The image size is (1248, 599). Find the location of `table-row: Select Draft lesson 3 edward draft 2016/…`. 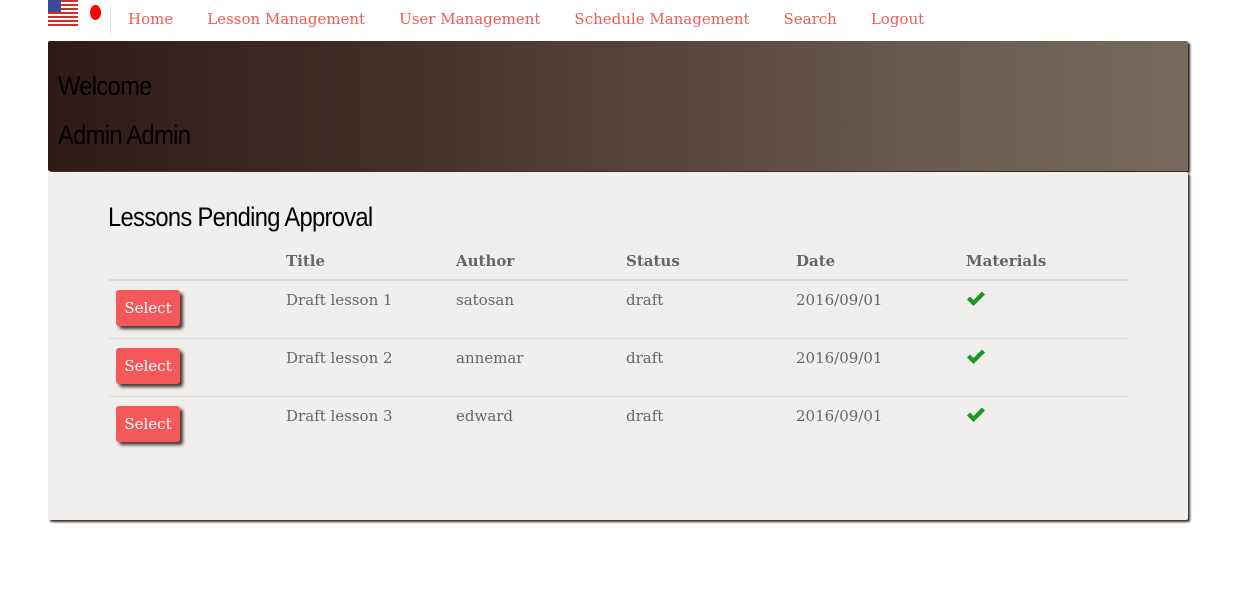

table-row: Select Draft lesson 3 edward draft 2016/… is located at coordinates (618, 426).